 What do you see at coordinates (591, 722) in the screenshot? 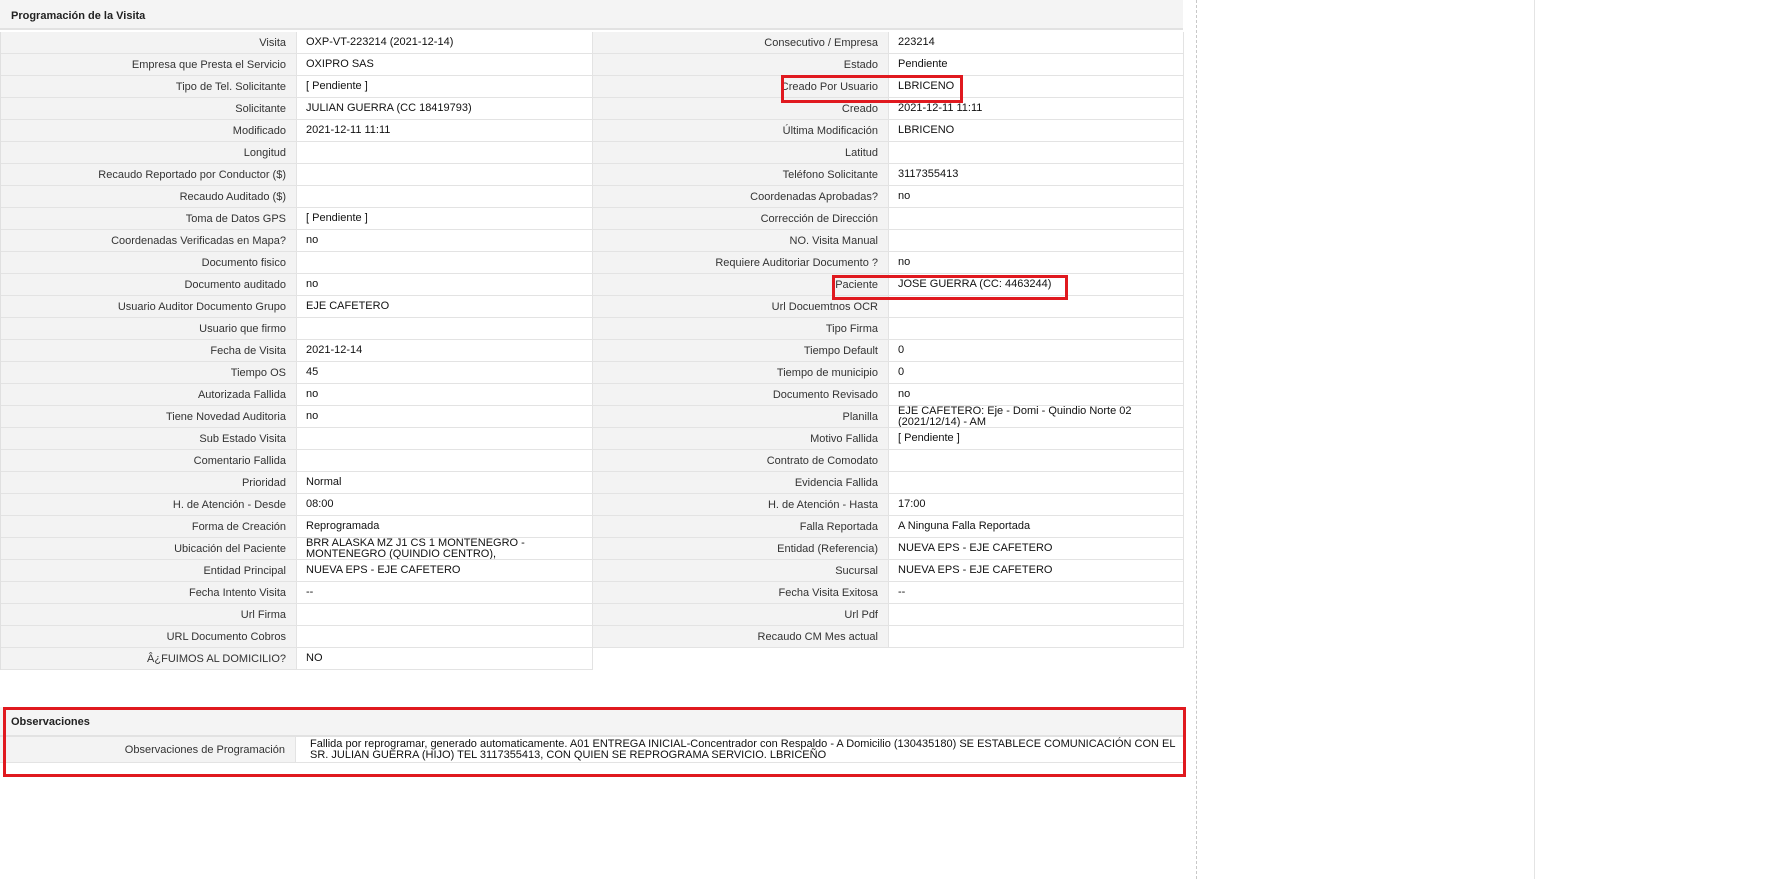
I see `observations-title: Observaciones` at bounding box center [591, 722].